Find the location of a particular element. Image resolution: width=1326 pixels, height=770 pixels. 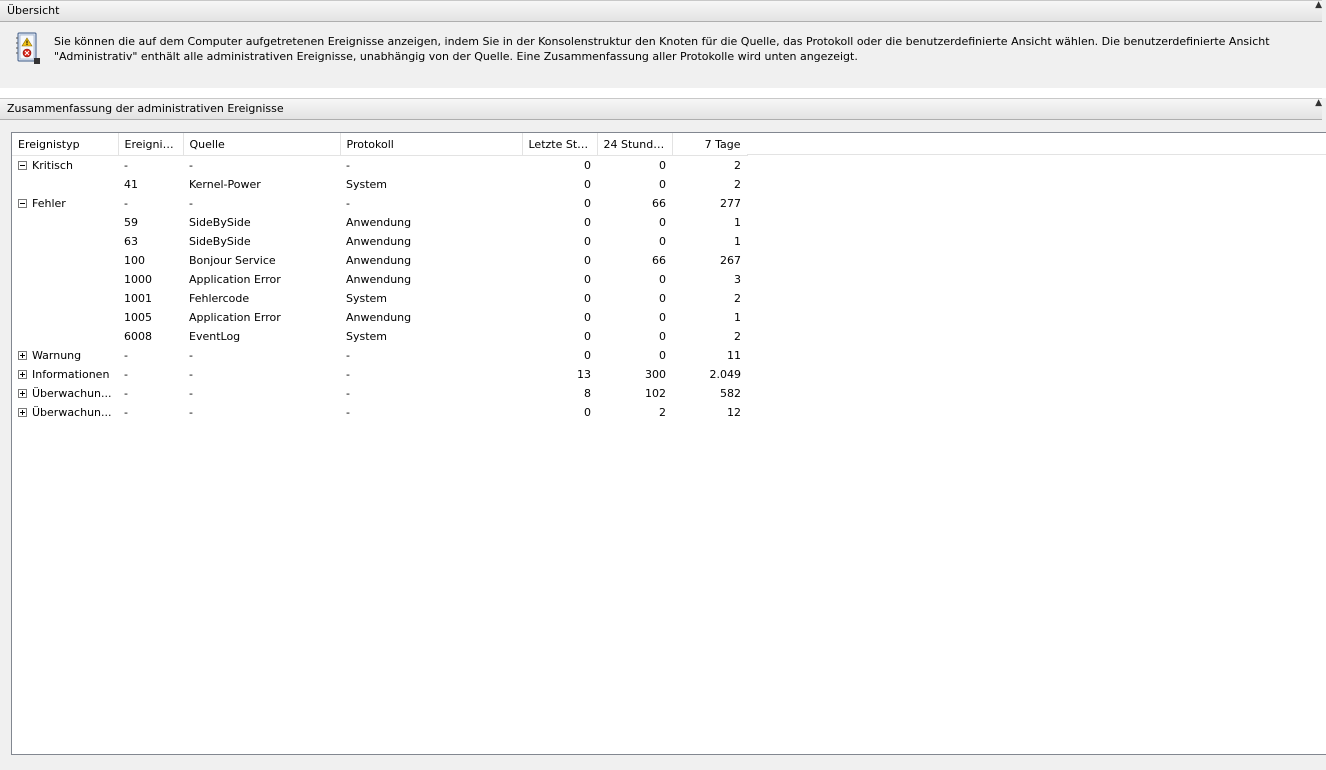

table-row: 1000 Application Error Anwendung 0 0 3 is located at coordinates (379, 279).